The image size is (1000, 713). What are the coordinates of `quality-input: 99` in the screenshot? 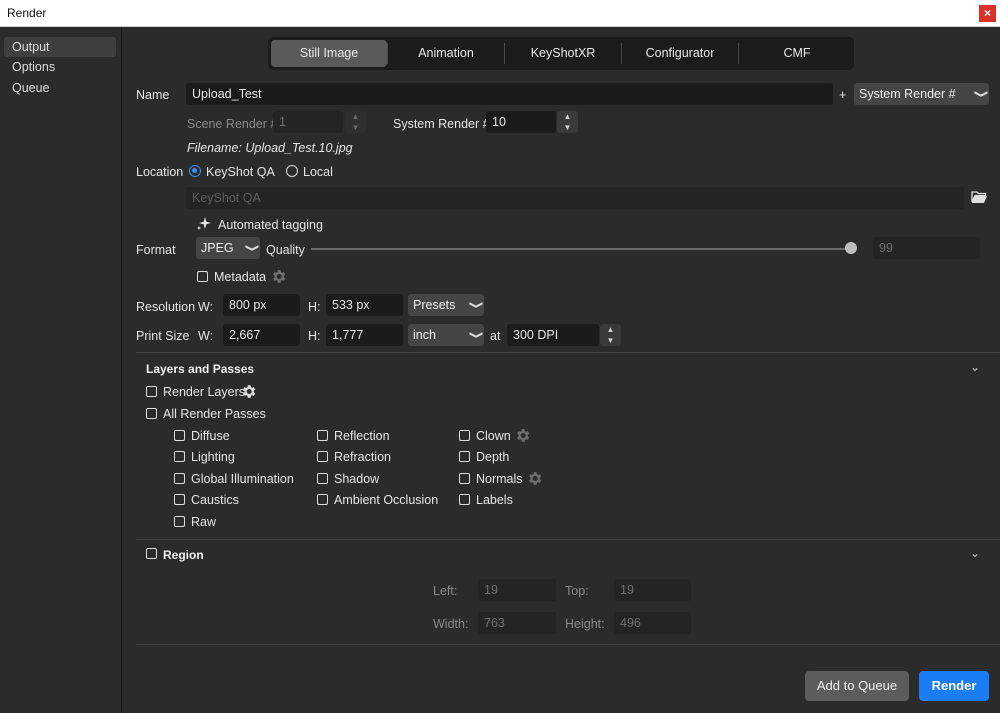 It's located at (926, 248).